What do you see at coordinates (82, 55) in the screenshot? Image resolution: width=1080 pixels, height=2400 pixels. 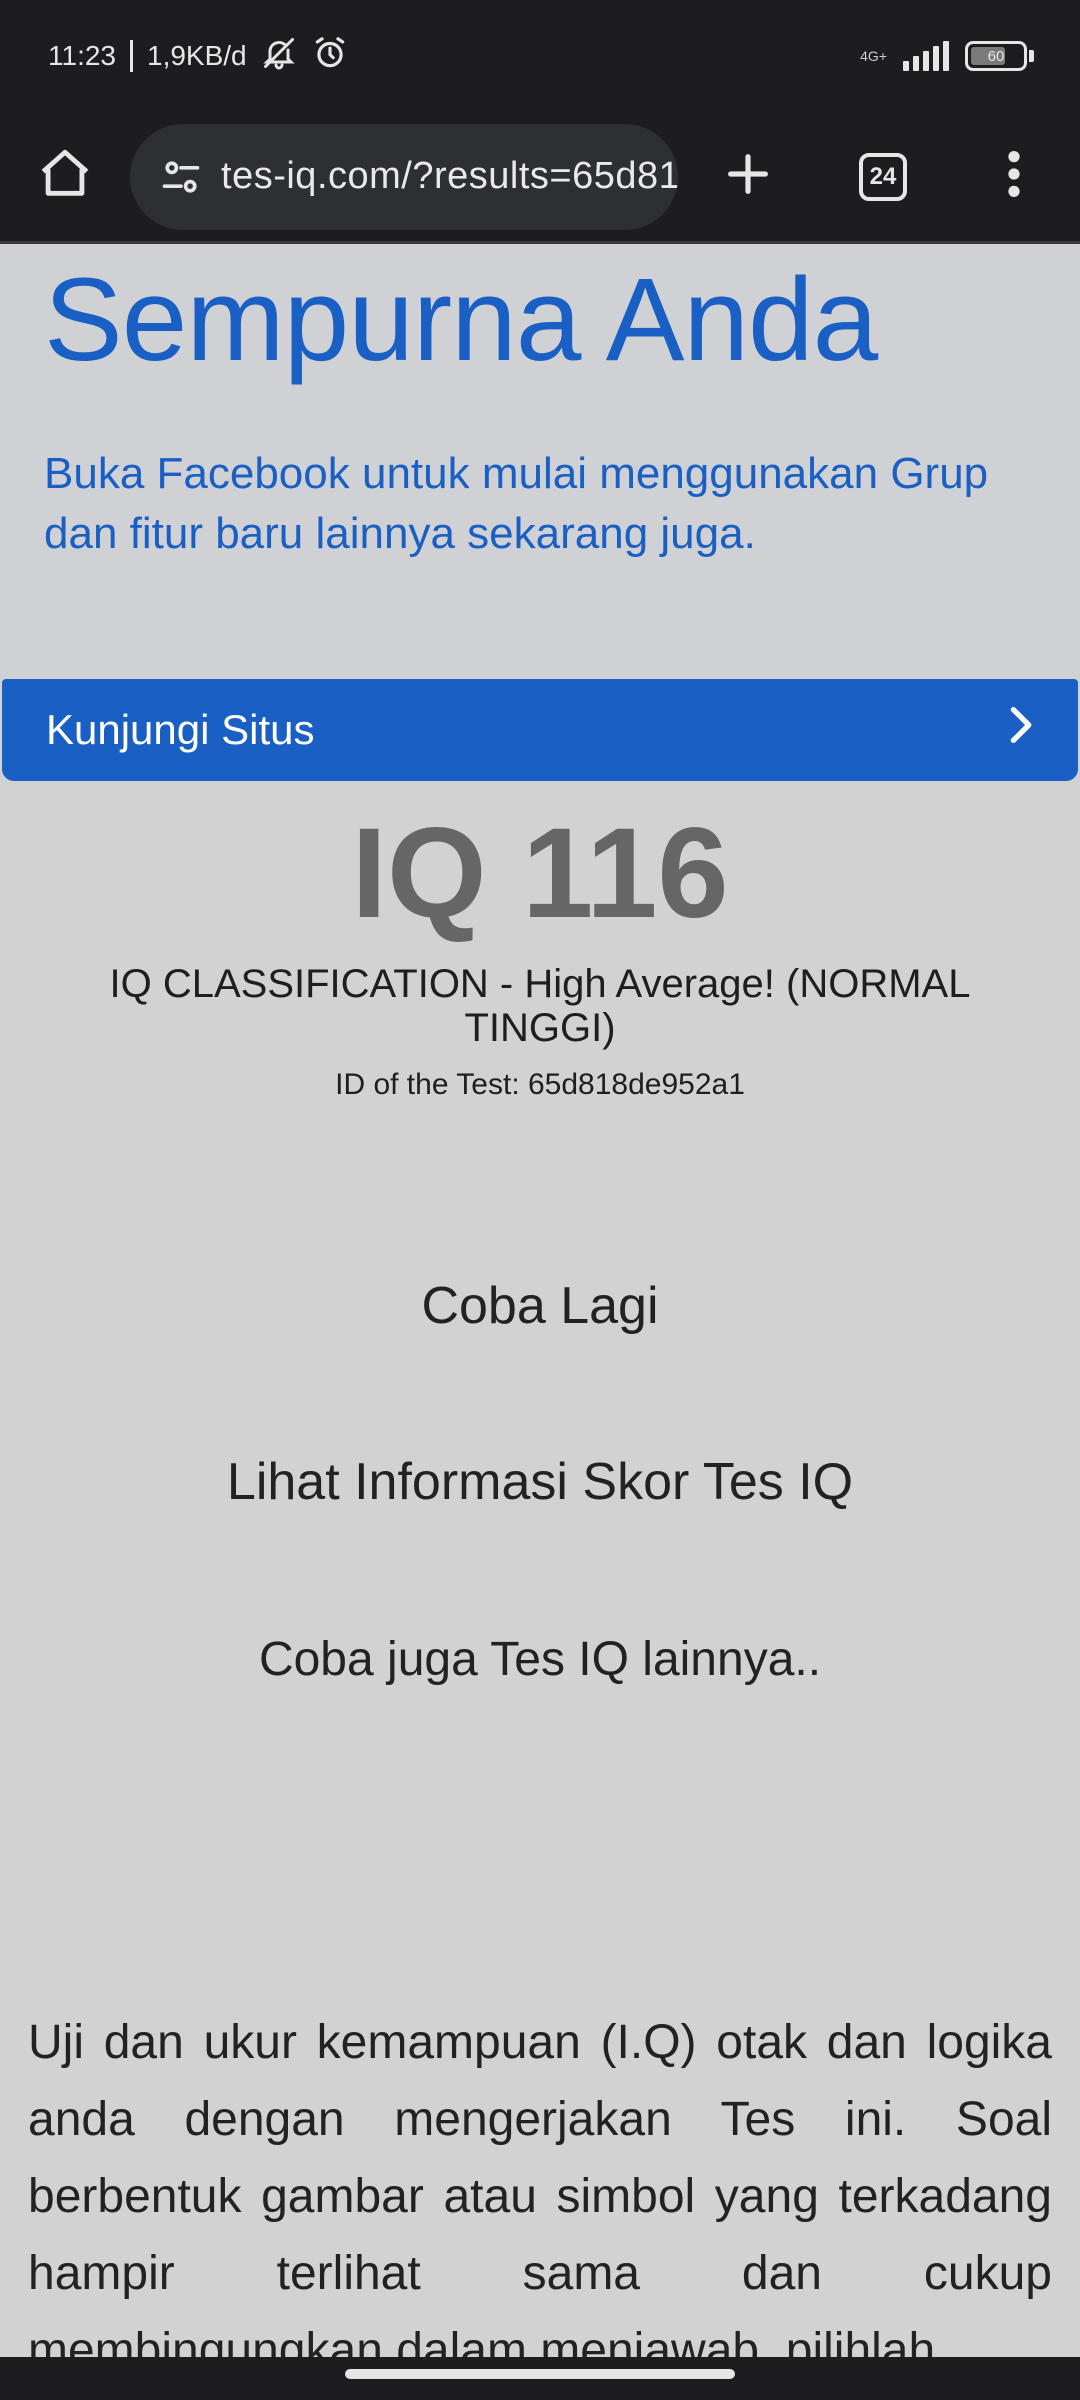 I see `clock: 11:23` at bounding box center [82, 55].